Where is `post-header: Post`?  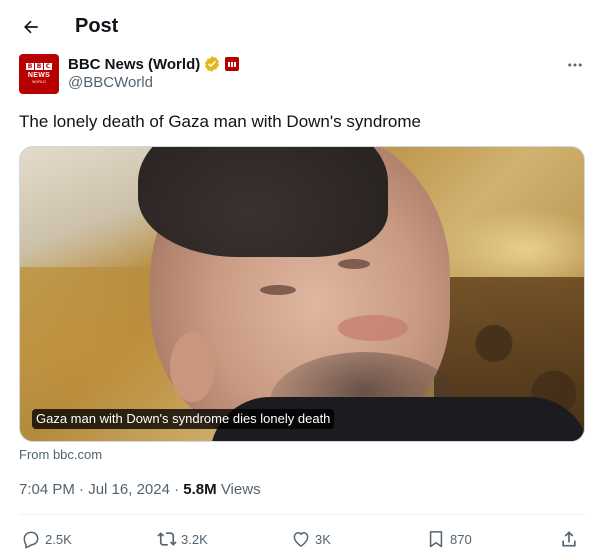
post-header: Post is located at coordinates (302, 26).